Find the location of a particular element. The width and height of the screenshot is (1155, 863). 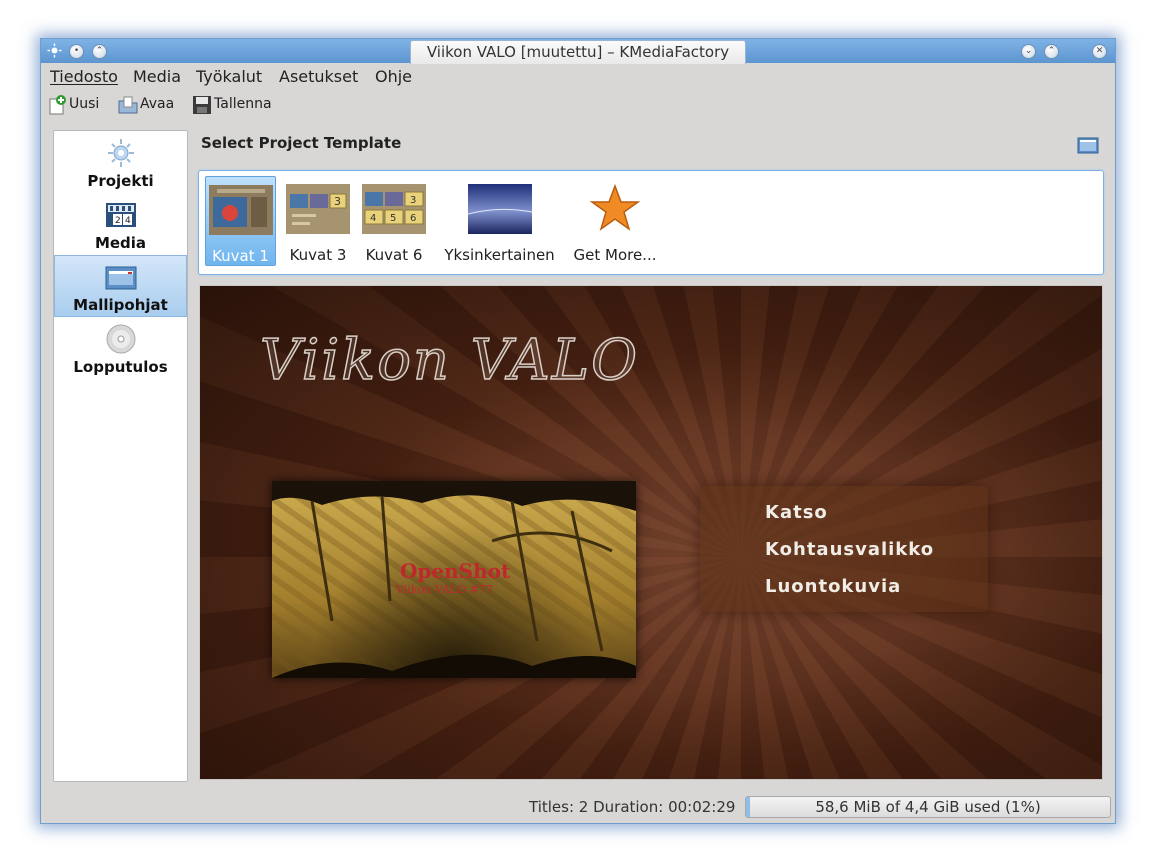

new-button: Uusi is located at coordinates (73, 104).